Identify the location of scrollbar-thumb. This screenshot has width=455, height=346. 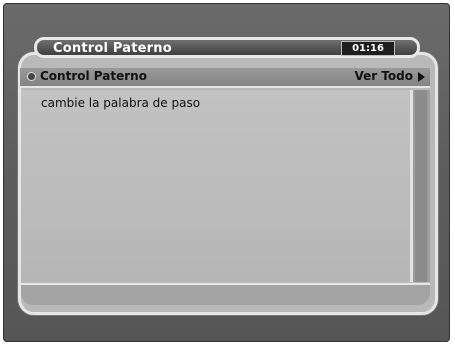
(421, 186).